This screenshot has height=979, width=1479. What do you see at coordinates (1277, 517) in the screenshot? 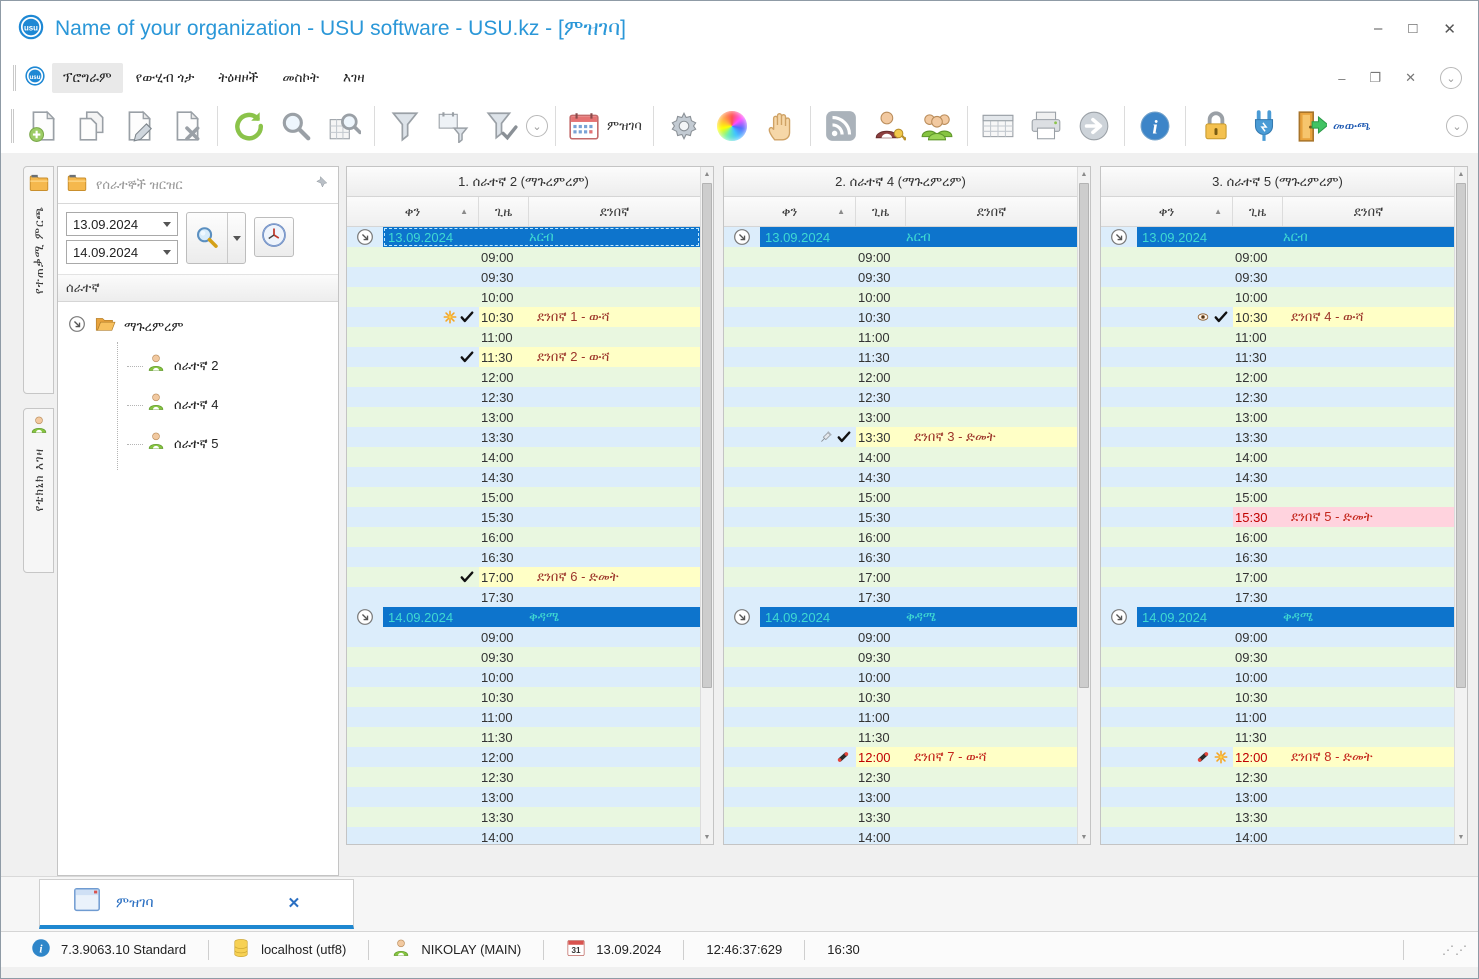
I see `time-slot-row: 15:30 ደንበኛ 5 - ድመት` at bounding box center [1277, 517].